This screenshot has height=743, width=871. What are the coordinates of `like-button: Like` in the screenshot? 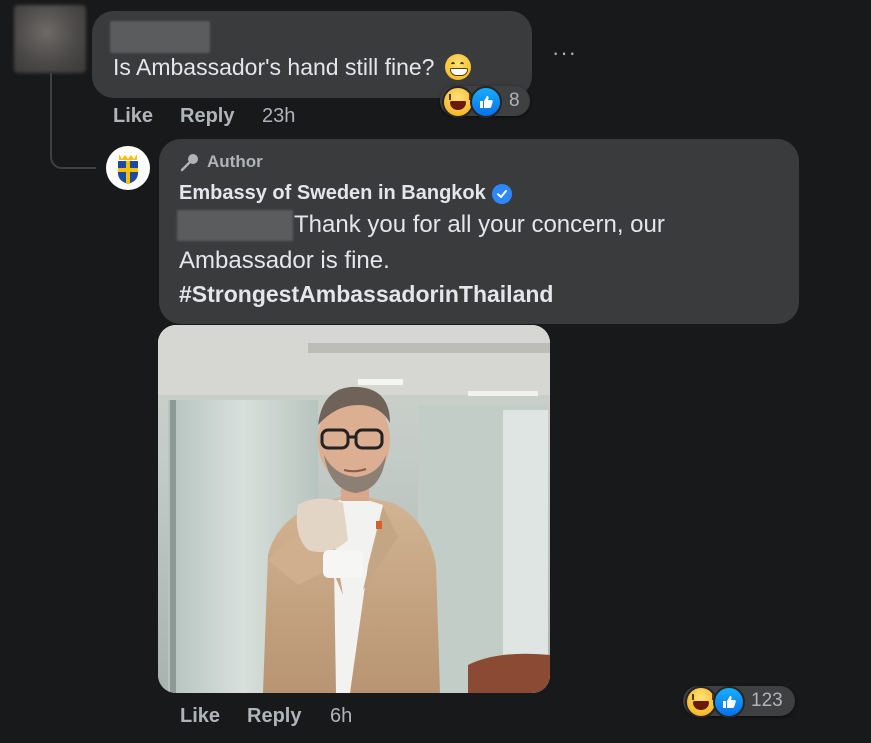 It's located at (133, 116).